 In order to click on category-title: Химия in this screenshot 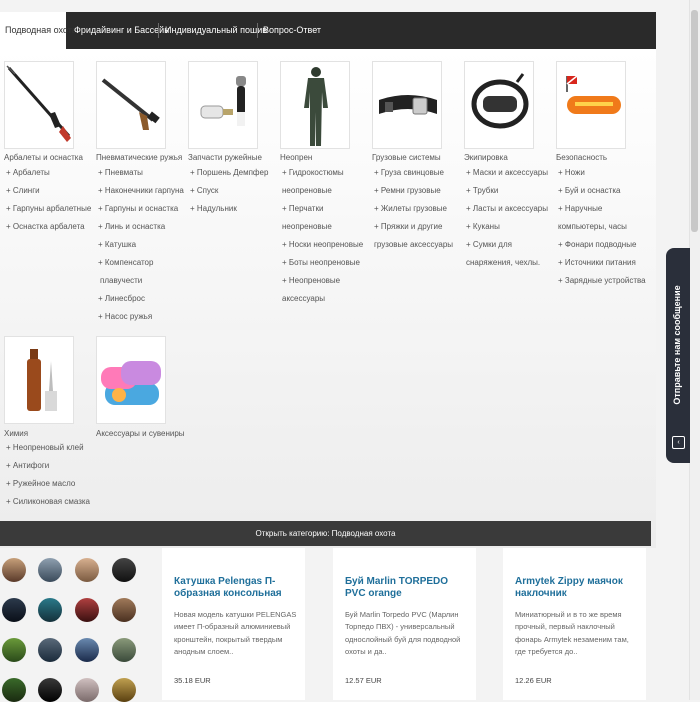, I will do `click(16, 433)`.